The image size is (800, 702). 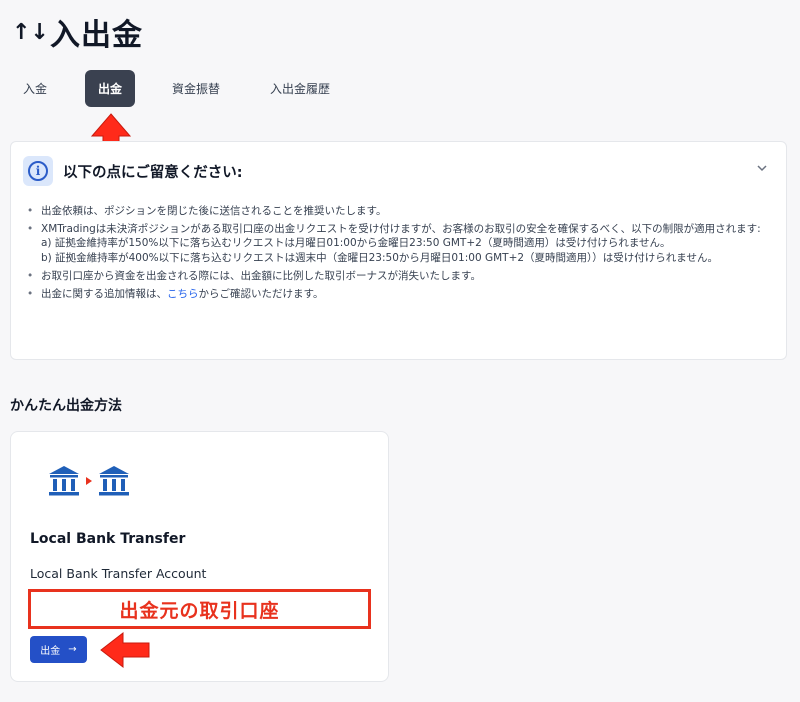 What do you see at coordinates (108, 539) in the screenshot?
I see `card-title: Local Bank Transfer` at bounding box center [108, 539].